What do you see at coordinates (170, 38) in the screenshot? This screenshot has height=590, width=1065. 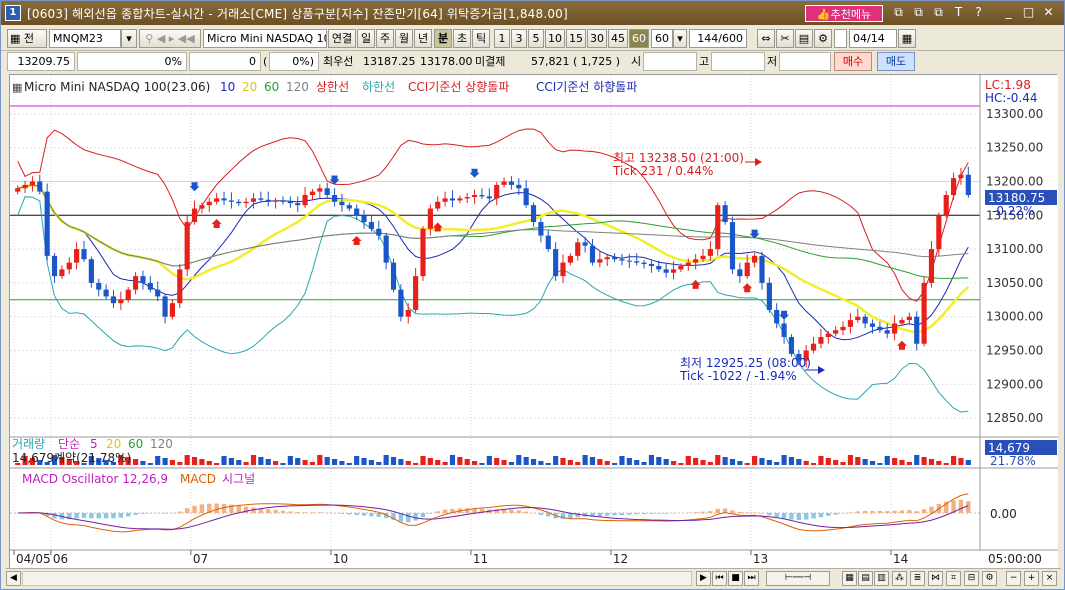 I see `search-tools-button: ⚲ ◀ ▸ ◀◀` at bounding box center [170, 38].